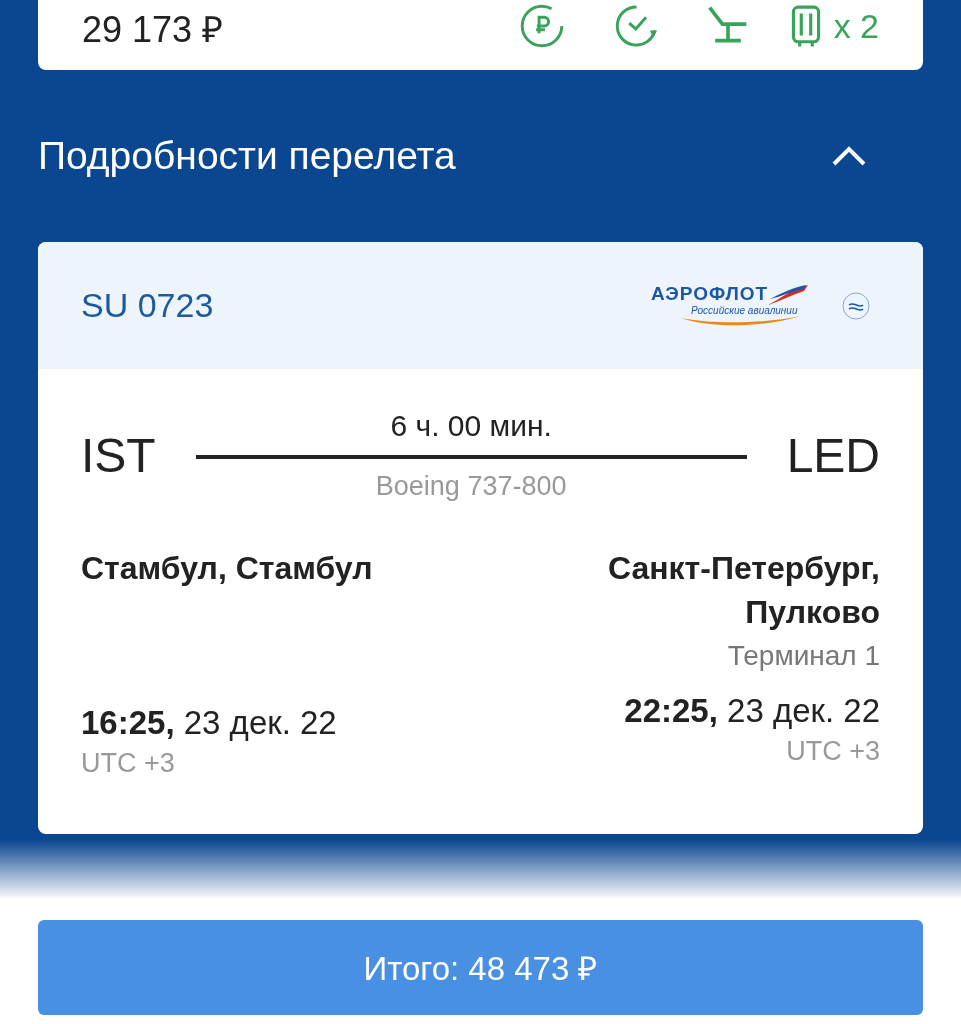 The height and width of the screenshot is (1024, 961). What do you see at coordinates (209, 723) in the screenshot?
I see `departure-datetime: 16:25, 23 дек. 22` at bounding box center [209, 723].